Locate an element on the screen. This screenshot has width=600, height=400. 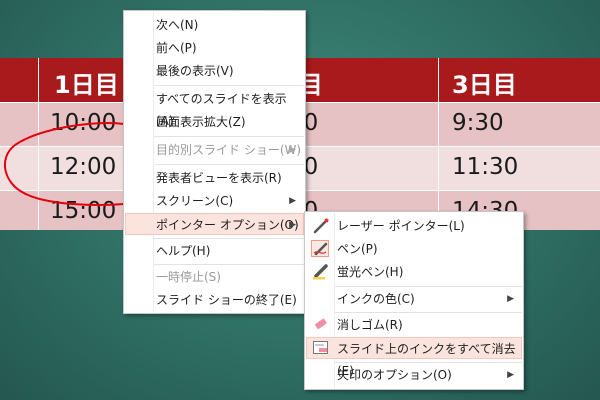
menu-item-last-viewed: 最後の表示(V) is located at coordinates (214, 71).